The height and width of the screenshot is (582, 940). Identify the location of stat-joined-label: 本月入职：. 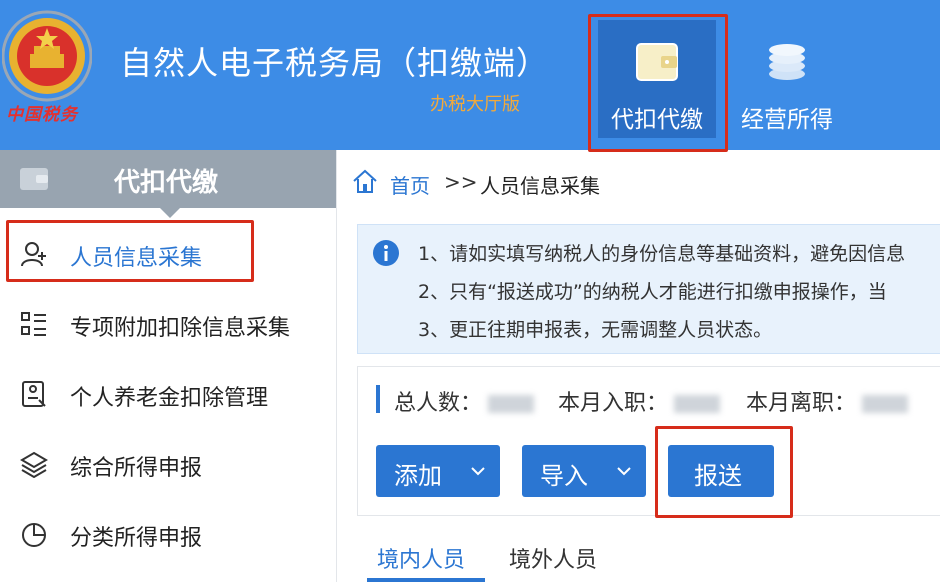
(613, 403).